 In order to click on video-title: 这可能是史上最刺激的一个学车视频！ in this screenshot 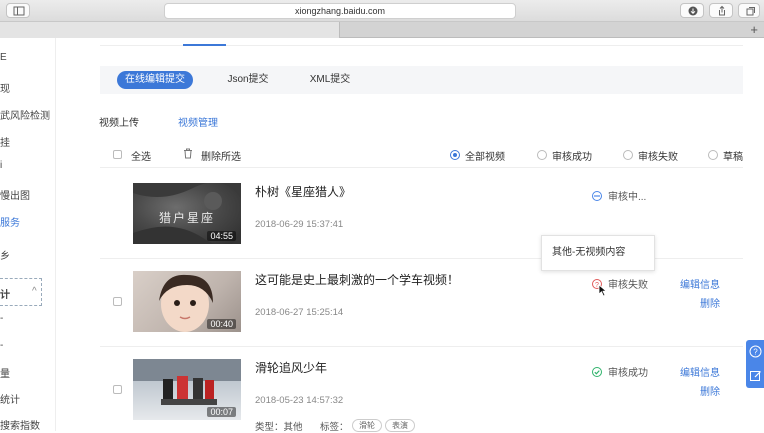, I will do `click(357, 279)`.